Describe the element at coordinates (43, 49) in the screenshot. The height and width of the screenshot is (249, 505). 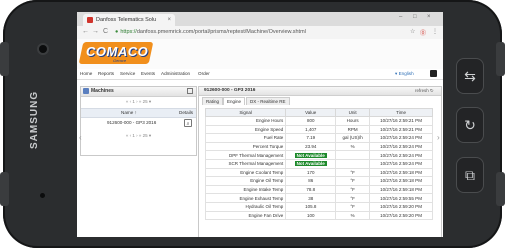
I see `front-camera` at that location.